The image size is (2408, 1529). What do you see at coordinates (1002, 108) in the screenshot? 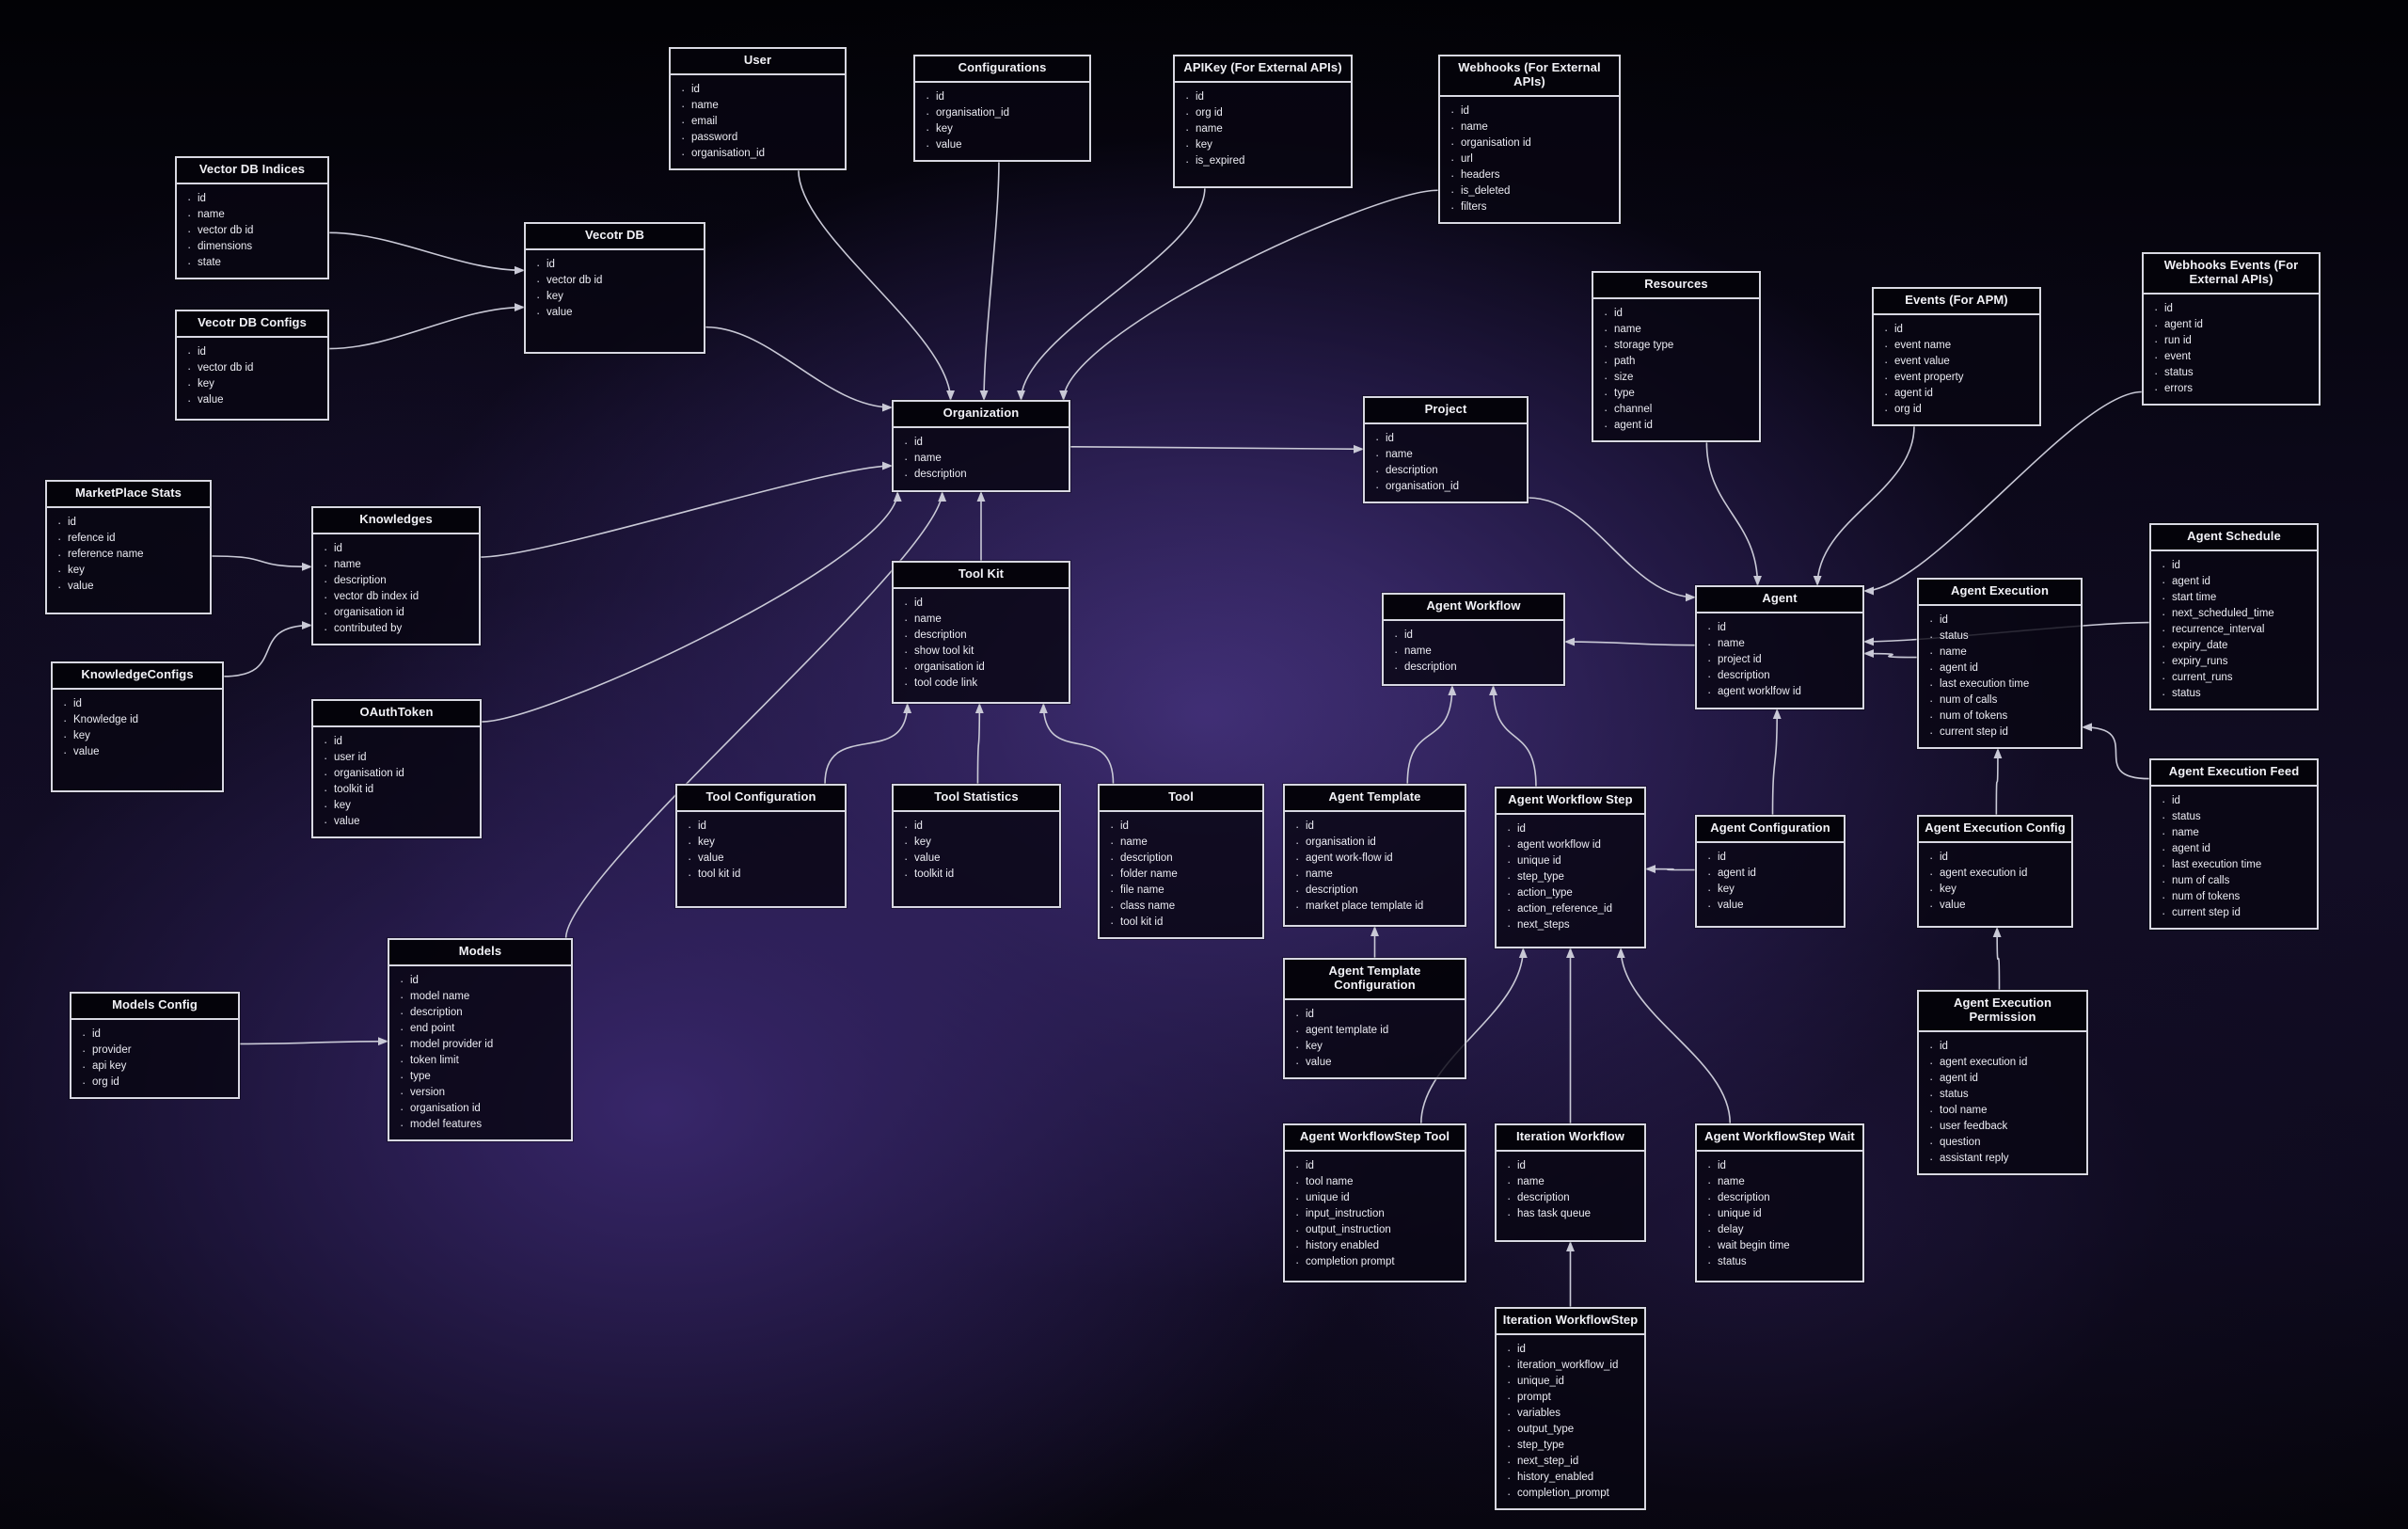
I see `entity-configurations: Configurationsidorganisation_idkeyvalue` at bounding box center [1002, 108].